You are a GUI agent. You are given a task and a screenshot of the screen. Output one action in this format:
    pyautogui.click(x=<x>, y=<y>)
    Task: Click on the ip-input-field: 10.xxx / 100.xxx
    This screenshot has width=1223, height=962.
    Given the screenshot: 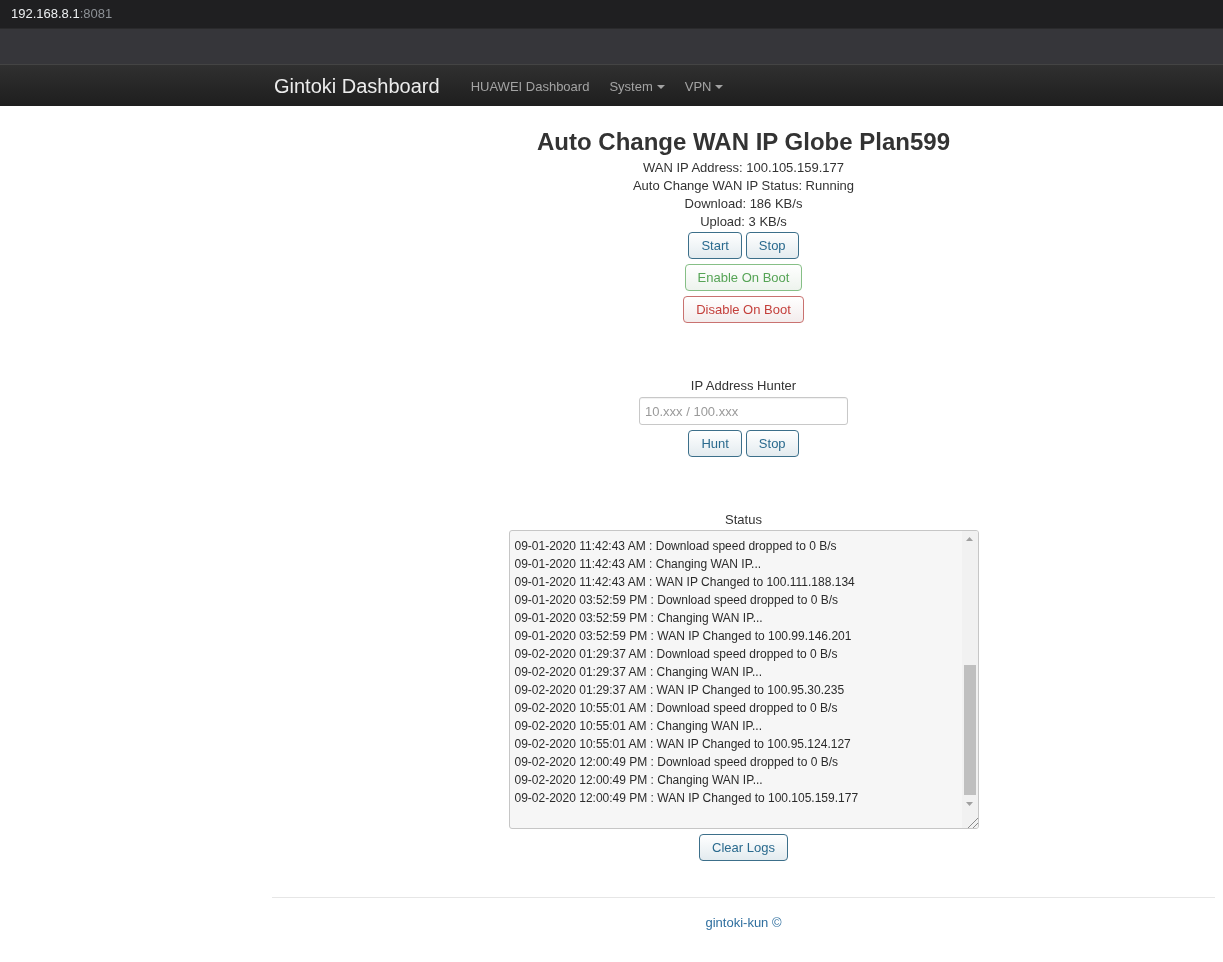 What is the action you would take?
    pyautogui.click(x=743, y=411)
    